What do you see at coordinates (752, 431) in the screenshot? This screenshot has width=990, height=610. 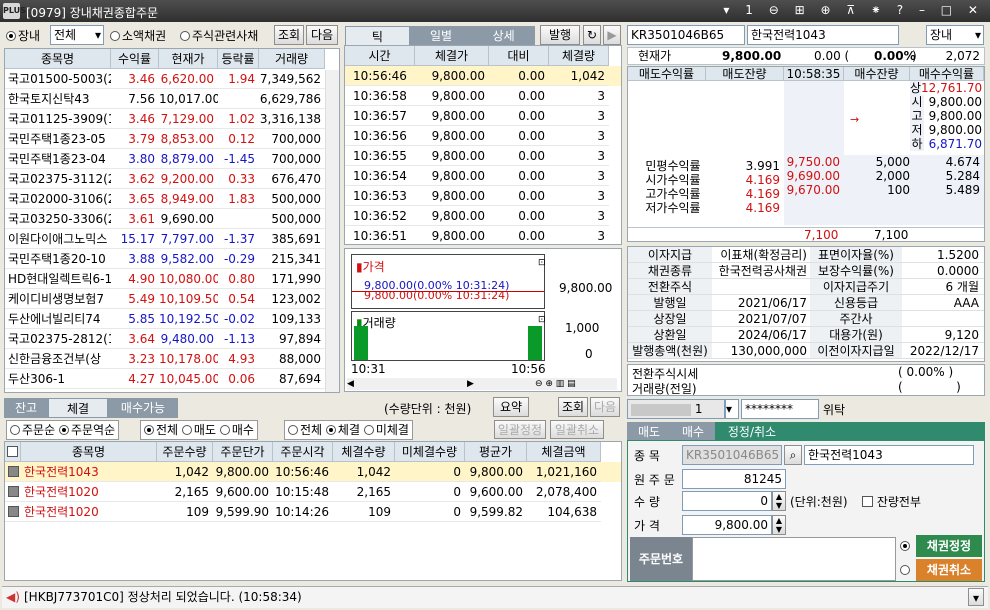 I see `tab-modify-cancel: 정정/취소` at bounding box center [752, 431].